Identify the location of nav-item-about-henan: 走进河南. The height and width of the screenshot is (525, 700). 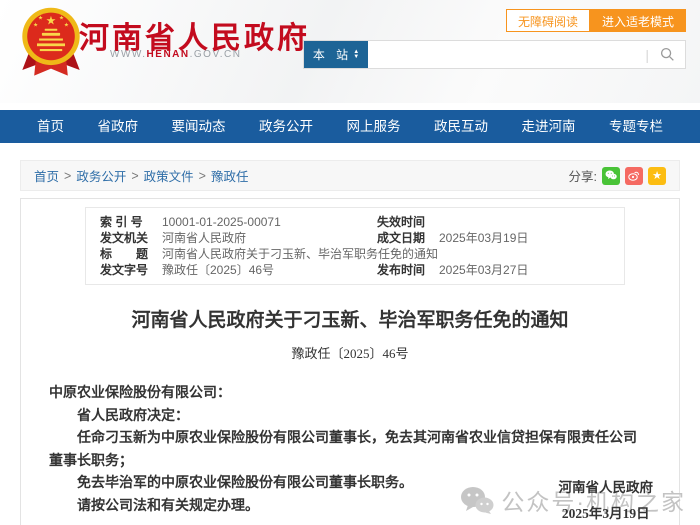
(549, 126).